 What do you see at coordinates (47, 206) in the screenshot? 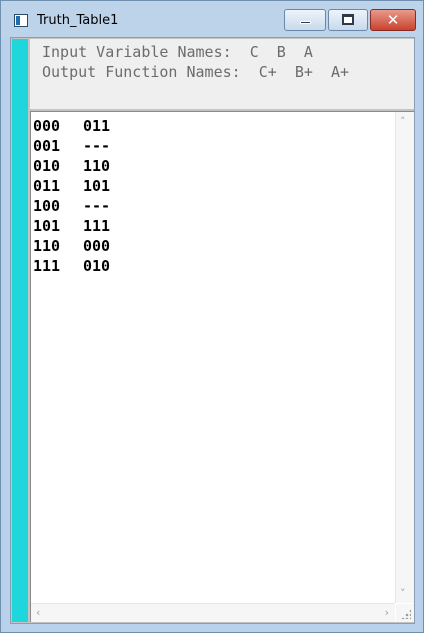
I see `row-input-value: 100` at bounding box center [47, 206].